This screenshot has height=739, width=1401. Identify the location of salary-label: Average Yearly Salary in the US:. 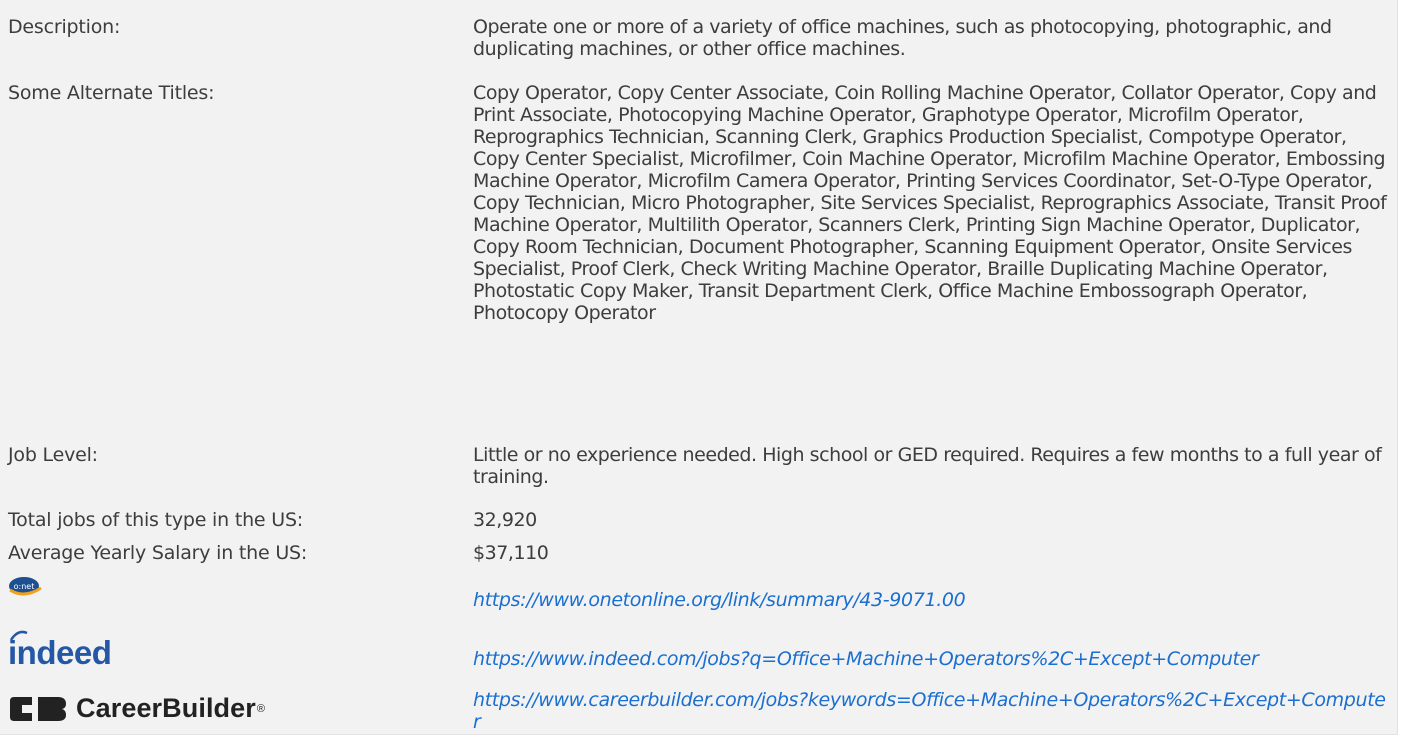
(158, 553).